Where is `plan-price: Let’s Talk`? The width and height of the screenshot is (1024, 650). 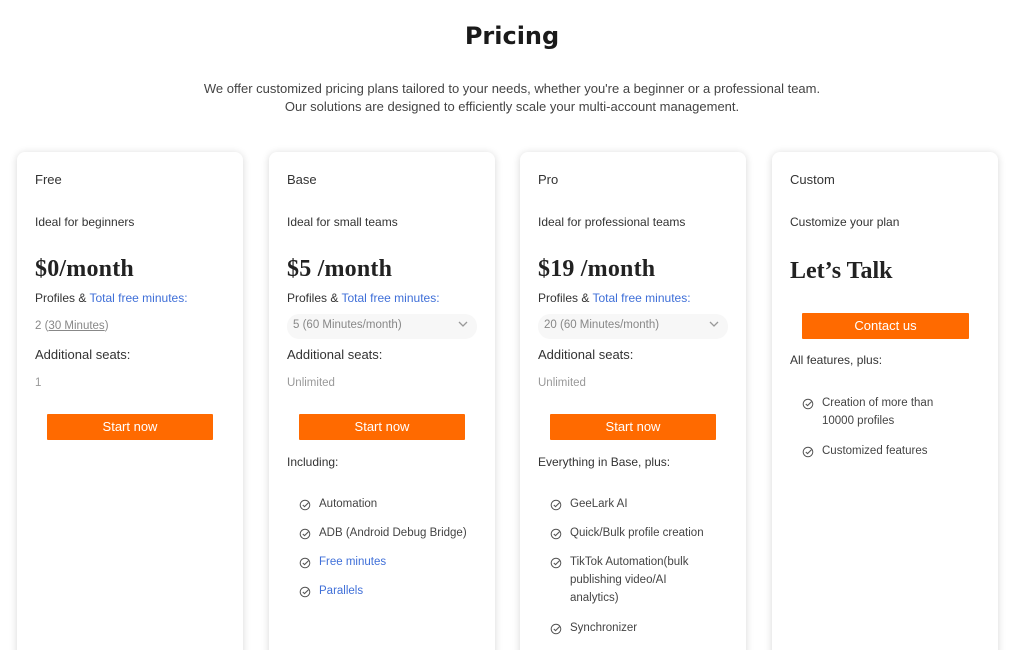
plan-price: Let’s Talk is located at coordinates (841, 271).